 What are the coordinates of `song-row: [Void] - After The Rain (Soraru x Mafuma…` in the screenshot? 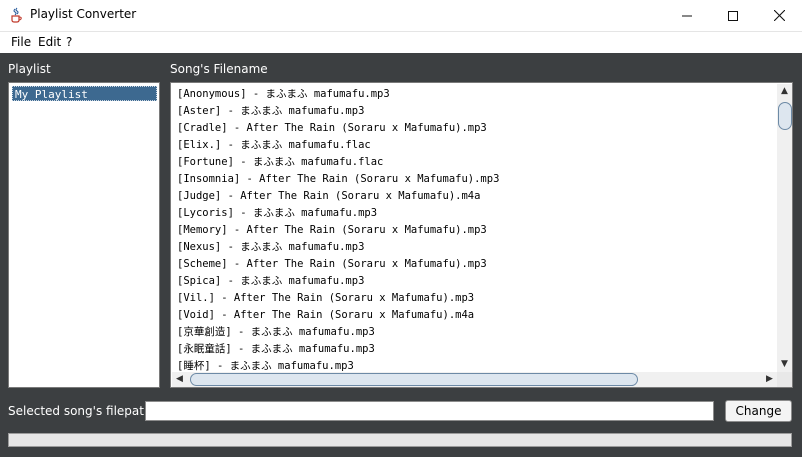 It's located at (338, 315).